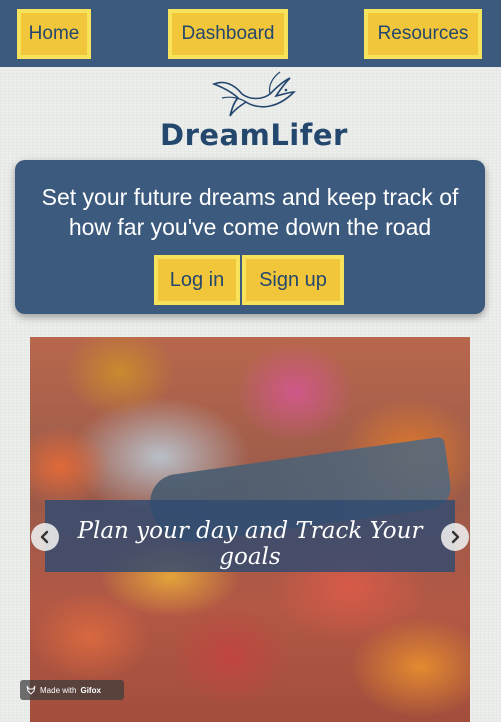  What do you see at coordinates (197, 280) in the screenshot?
I see `login-button: Log in` at bounding box center [197, 280].